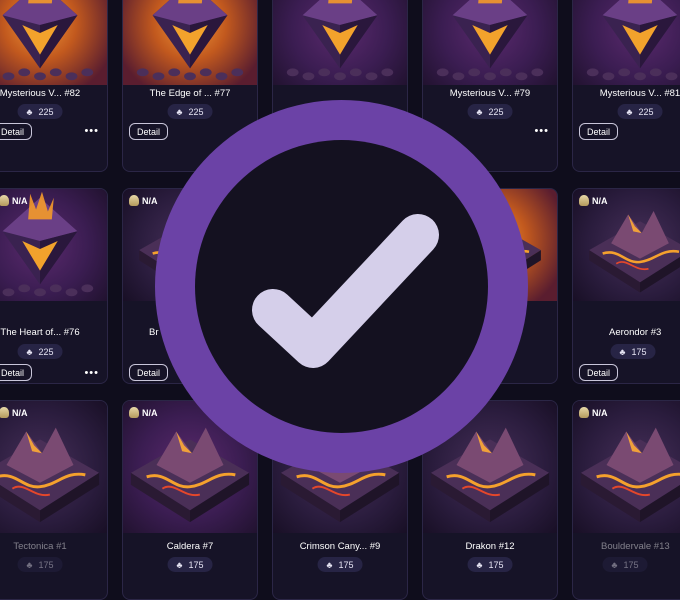 This screenshot has width=680, height=600. What do you see at coordinates (635, 332) in the screenshot?
I see `card-title: Aerondor #3` at bounding box center [635, 332].